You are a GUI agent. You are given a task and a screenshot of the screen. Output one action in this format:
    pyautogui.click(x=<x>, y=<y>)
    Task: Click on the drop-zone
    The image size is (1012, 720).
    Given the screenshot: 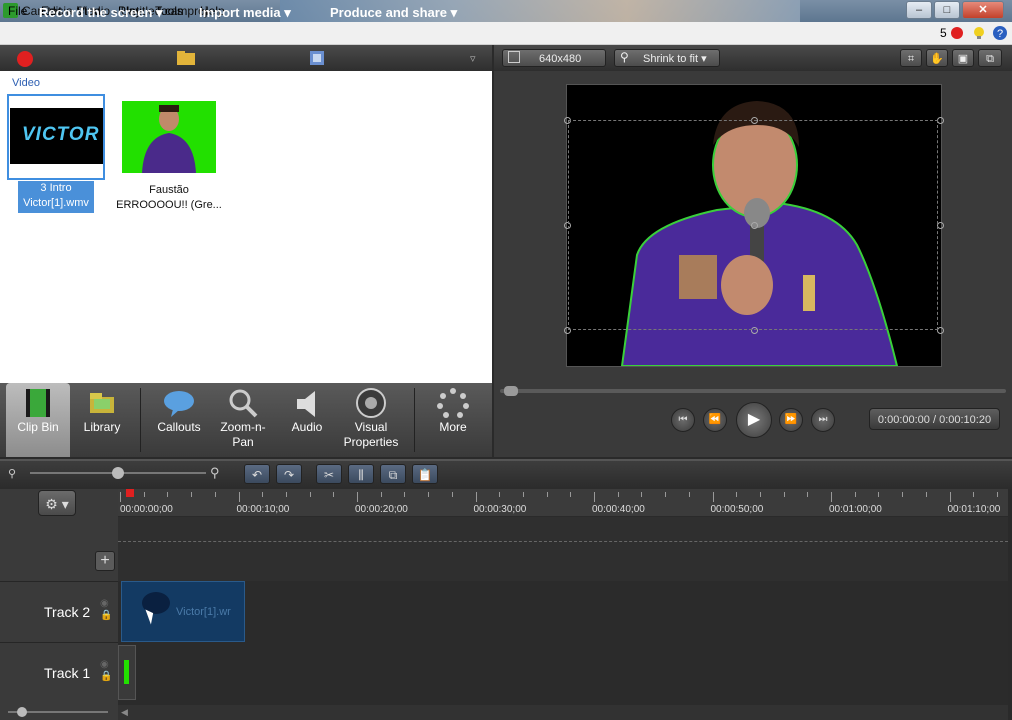 What is the action you would take?
    pyautogui.click(x=563, y=561)
    